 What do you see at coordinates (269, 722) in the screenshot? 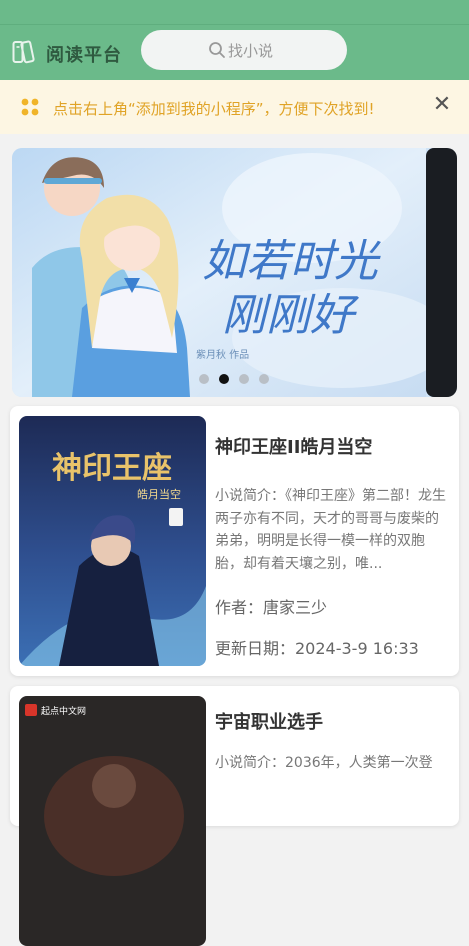
I see `book-title: 宇宙职业选手` at bounding box center [269, 722].